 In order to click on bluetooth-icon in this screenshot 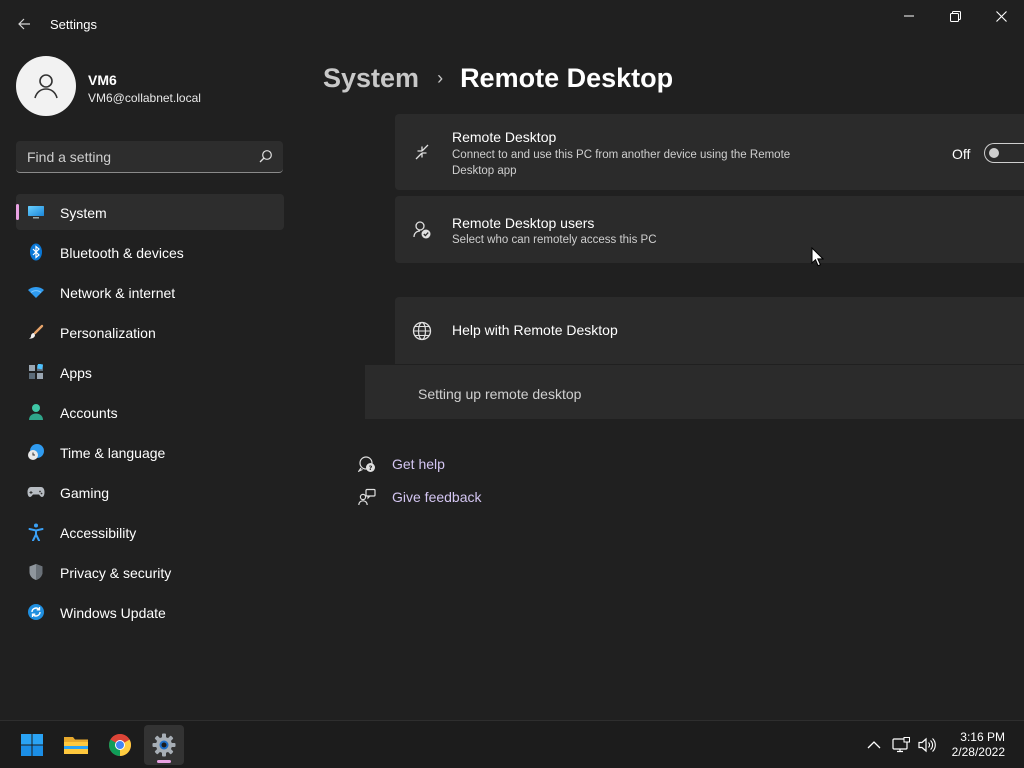, I will do `click(36, 252)`.